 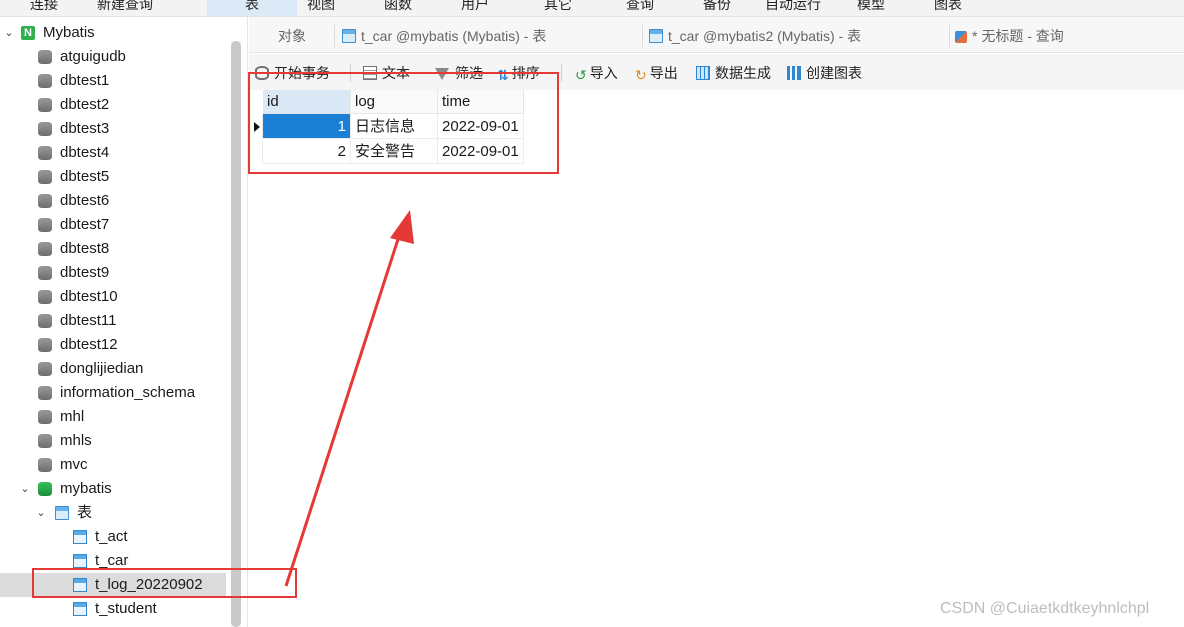 What do you see at coordinates (1045, 608) in the screenshot?
I see `watermark: CSDN @Cuiaetkdtkeyhnlchpl` at bounding box center [1045, 608].